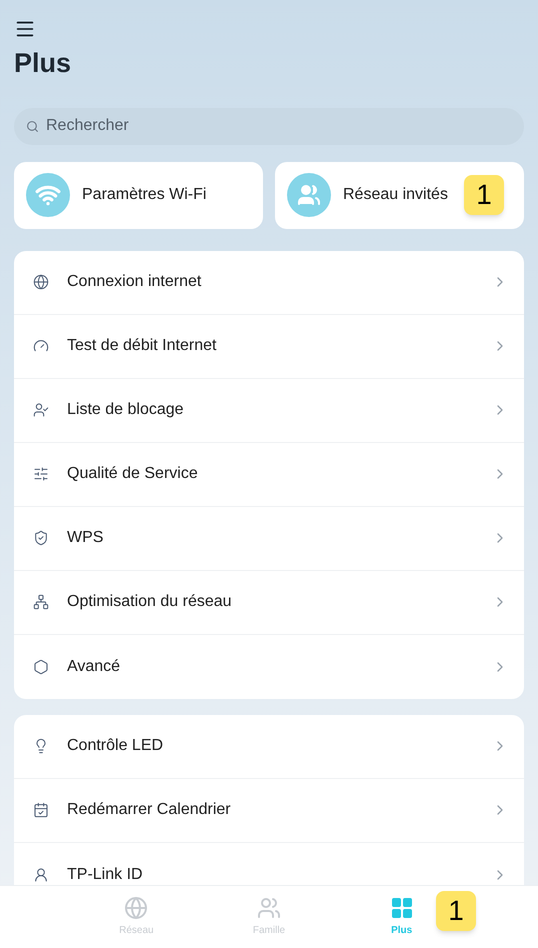 This screenshot has height=948, width=538. Describe the element at coordinates (32, 126) in the screenshot. I see `search-icon` at that location.